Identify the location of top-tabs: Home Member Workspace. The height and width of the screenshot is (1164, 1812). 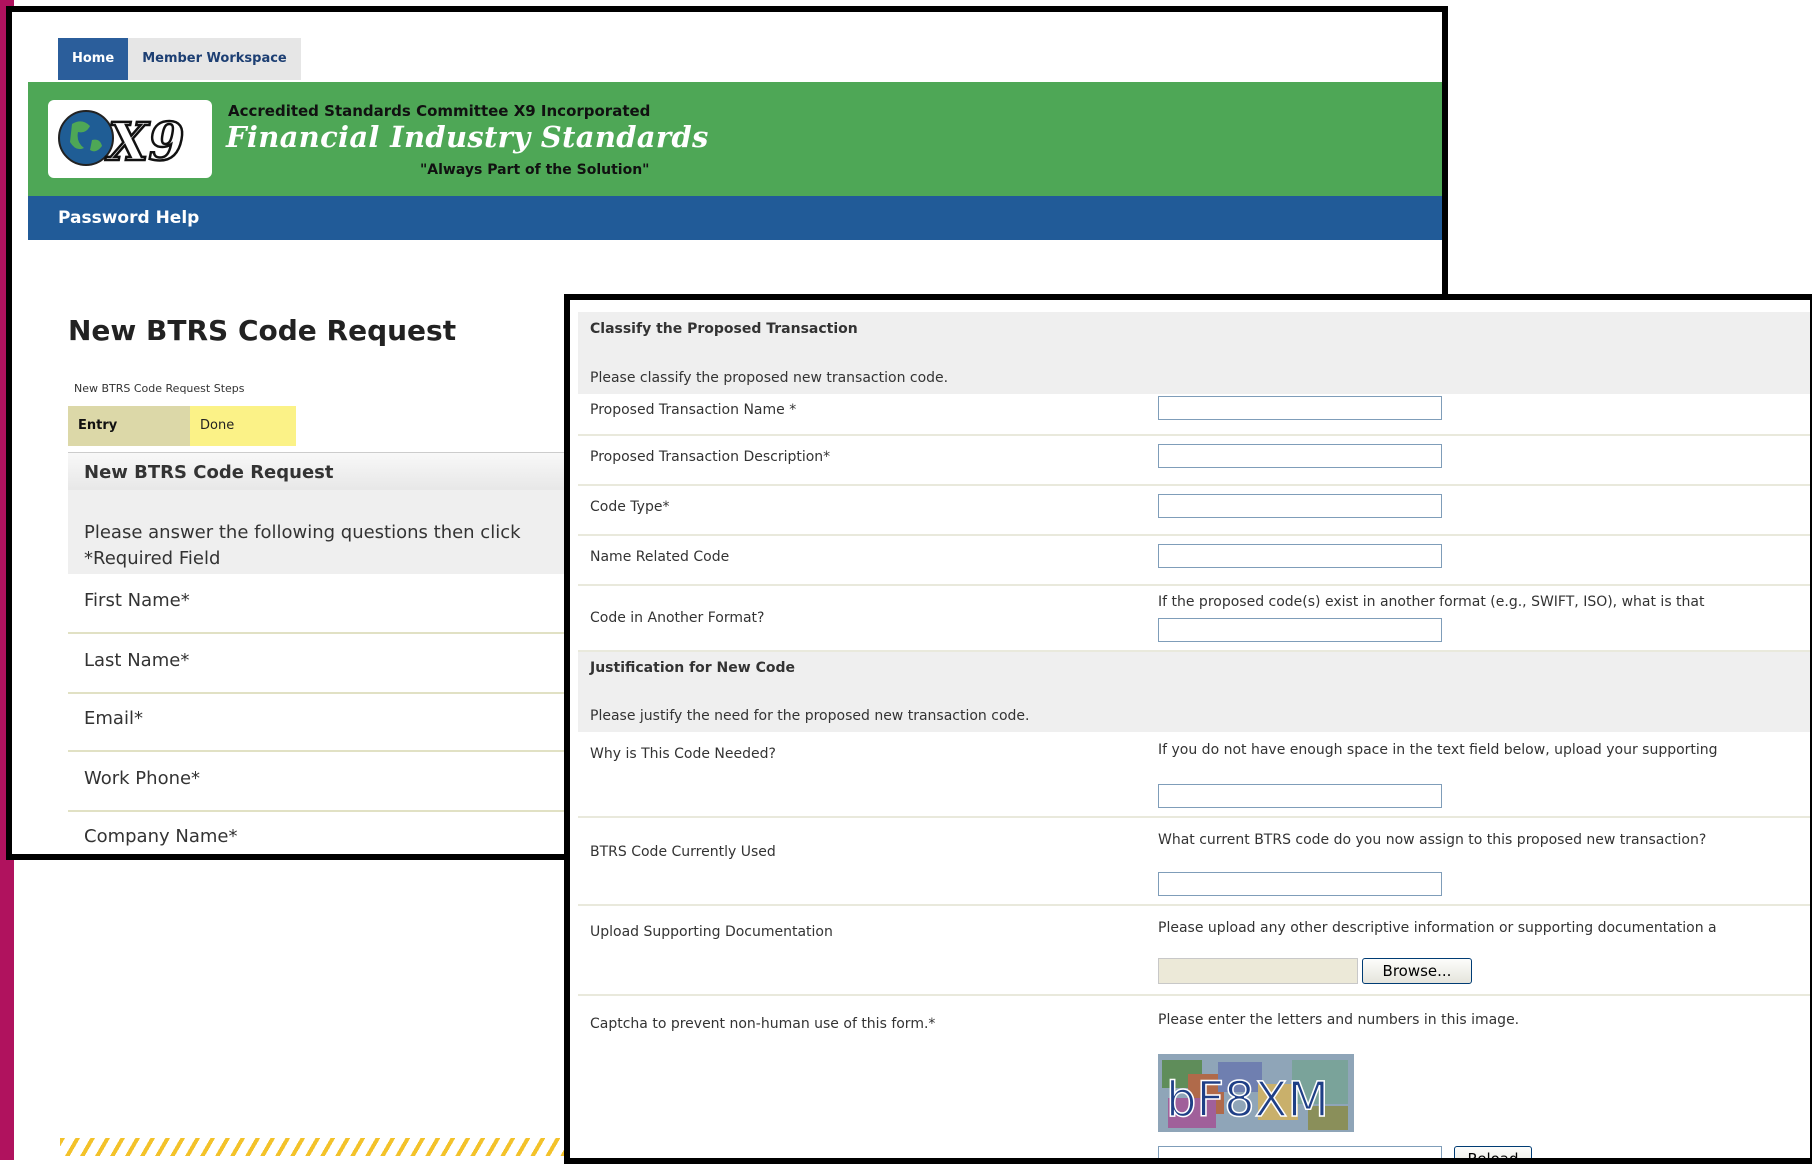
(179, 59).